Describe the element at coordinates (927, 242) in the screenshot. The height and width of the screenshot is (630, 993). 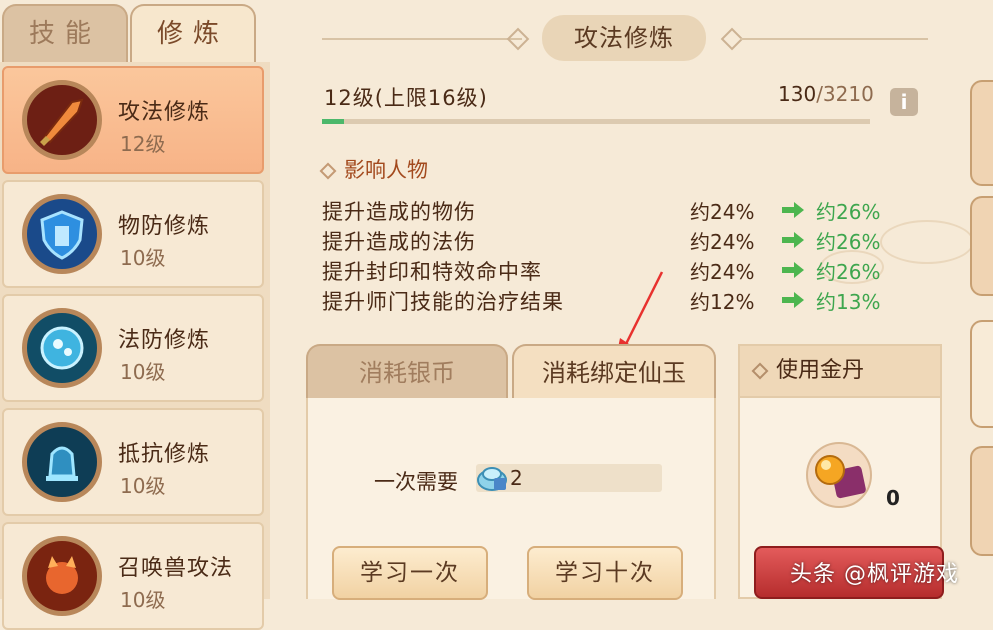
I see `cloud-decoration` at that location.